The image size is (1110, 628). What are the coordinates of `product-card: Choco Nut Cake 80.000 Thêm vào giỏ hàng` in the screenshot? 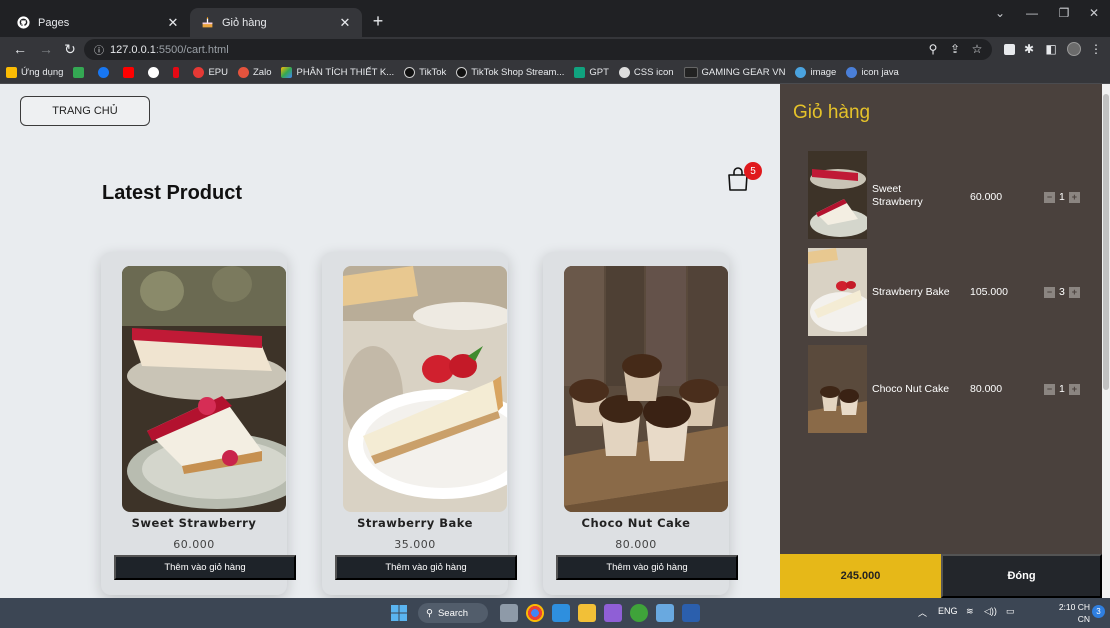 It's located at (640, 423).